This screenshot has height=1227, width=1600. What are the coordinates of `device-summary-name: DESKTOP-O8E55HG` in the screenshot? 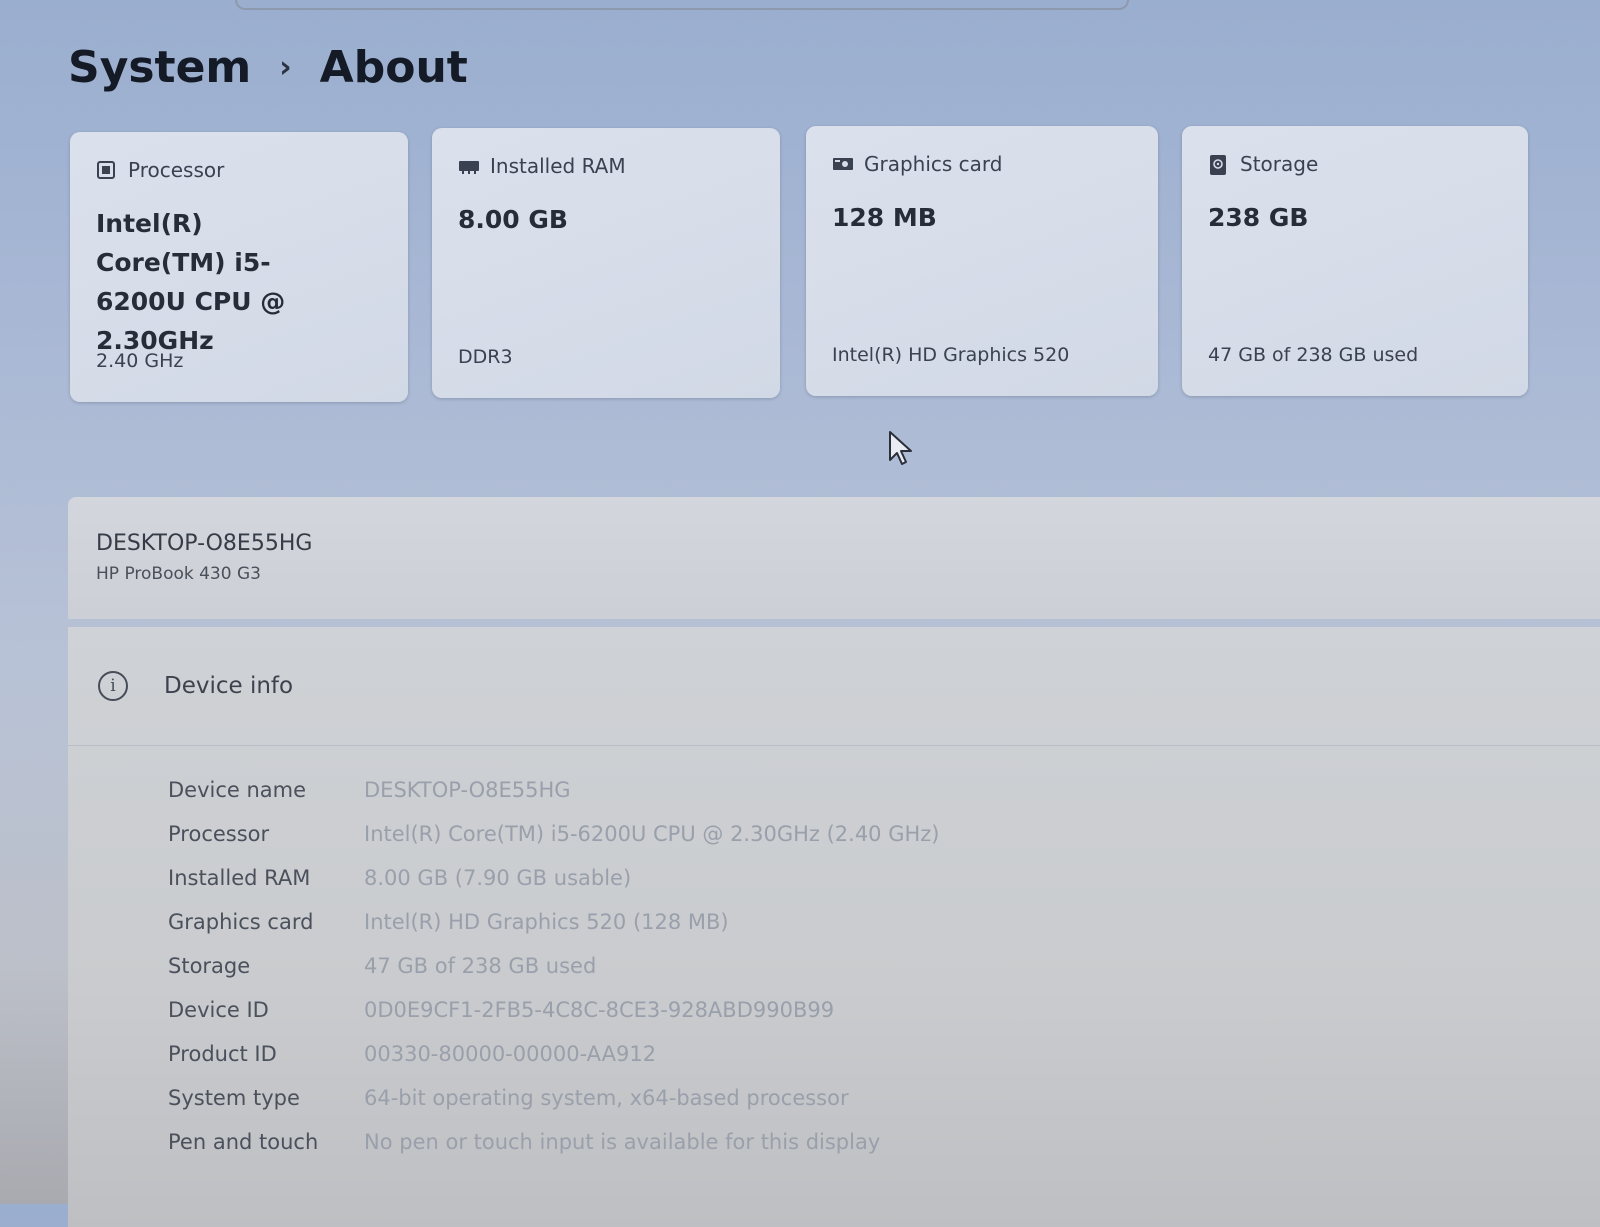 It's located at (204, 543).